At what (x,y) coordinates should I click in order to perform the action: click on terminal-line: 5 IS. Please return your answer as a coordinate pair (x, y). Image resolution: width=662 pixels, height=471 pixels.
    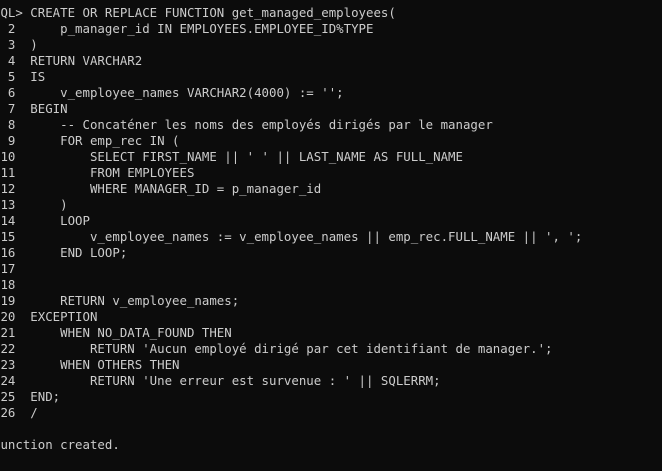
    Looking at the image, I should click on (26, 76).